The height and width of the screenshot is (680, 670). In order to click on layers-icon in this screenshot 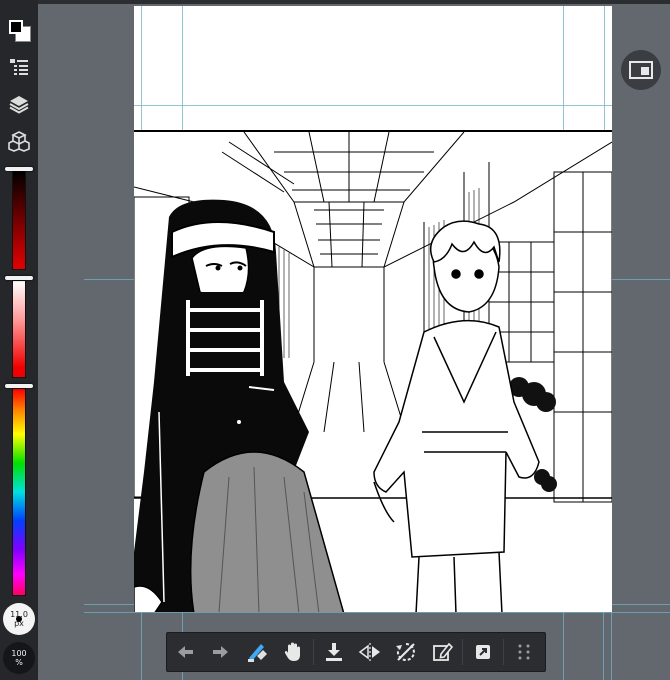, I will do `click(19, 105)`.